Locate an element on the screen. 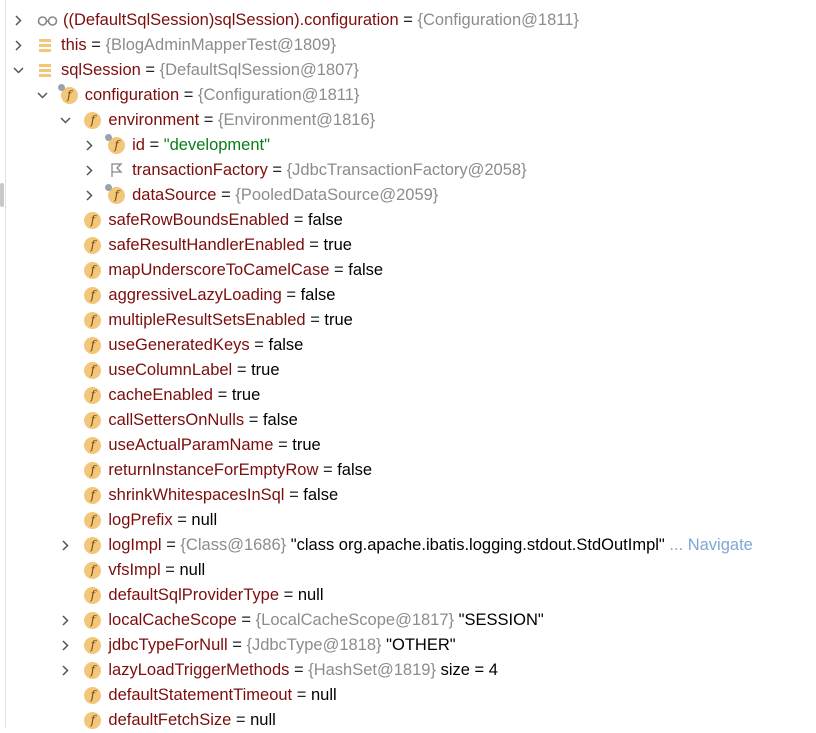 The image size is (816, 733). variable-type: {JdbcTransactionFactory@2058} is located at coordinates (406, 170).